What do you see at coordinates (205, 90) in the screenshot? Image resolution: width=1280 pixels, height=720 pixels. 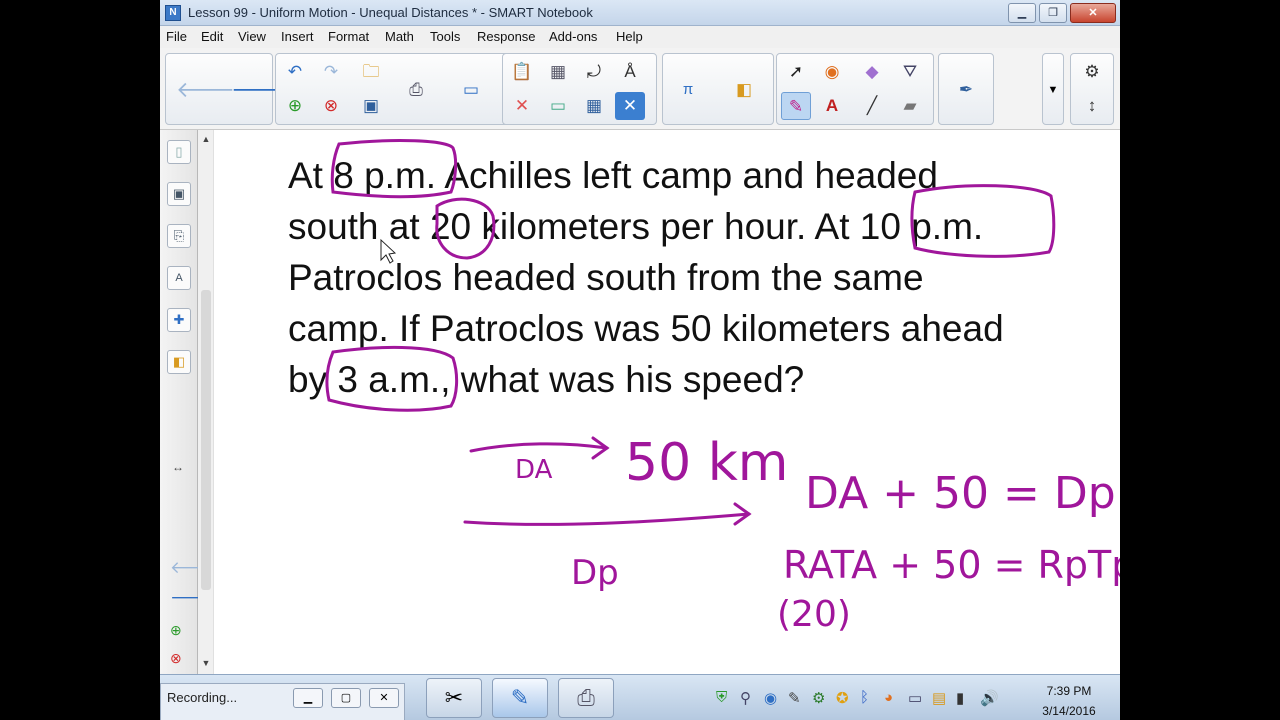 I see `previous-page-icon: 🡐` at bounding box center [205, 90].